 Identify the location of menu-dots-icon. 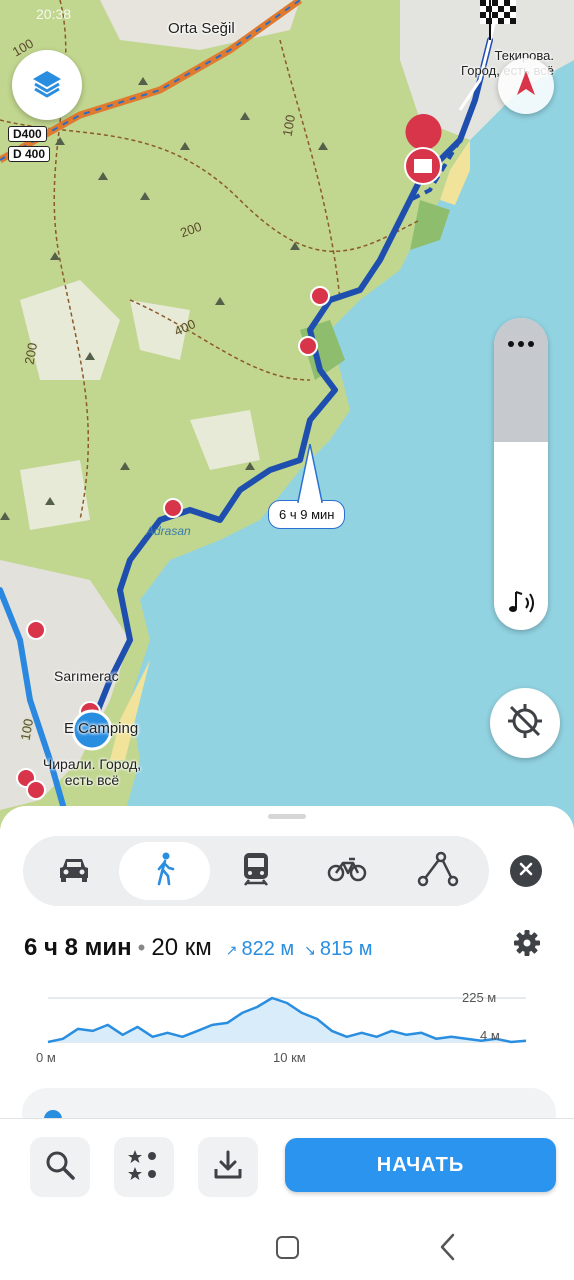
(521, 345).